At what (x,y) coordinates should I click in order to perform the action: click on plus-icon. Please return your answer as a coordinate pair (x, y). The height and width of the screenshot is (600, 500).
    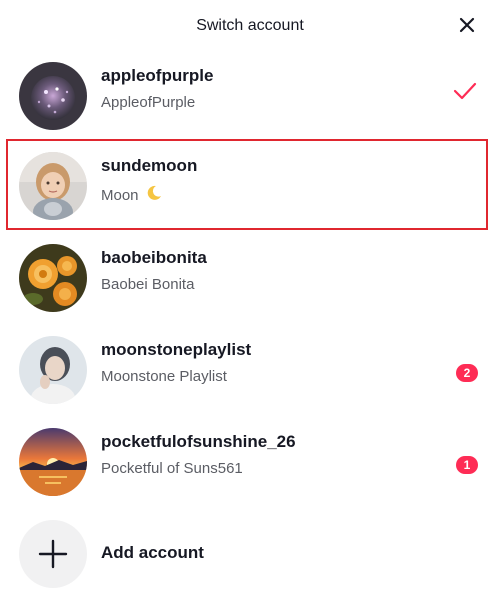
    Looking at the image, I should click on (53, 554).